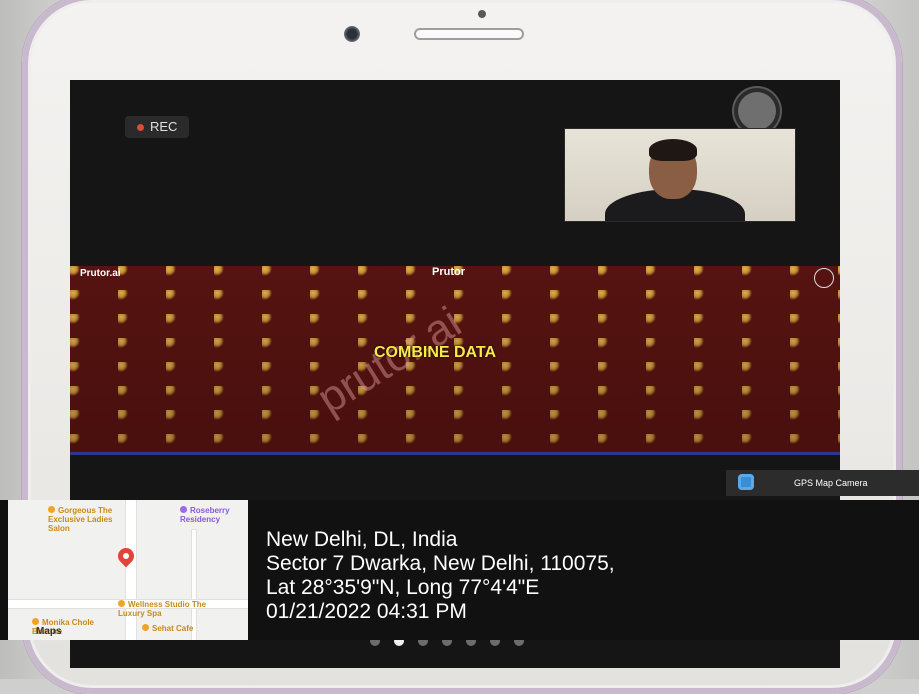 The width and height of the screenshot is (919, 694). Describe the element at coordinates (366, 611) in the screenshot. I see `datetime-line: 01/21/2022 04:31 PM` at that location.